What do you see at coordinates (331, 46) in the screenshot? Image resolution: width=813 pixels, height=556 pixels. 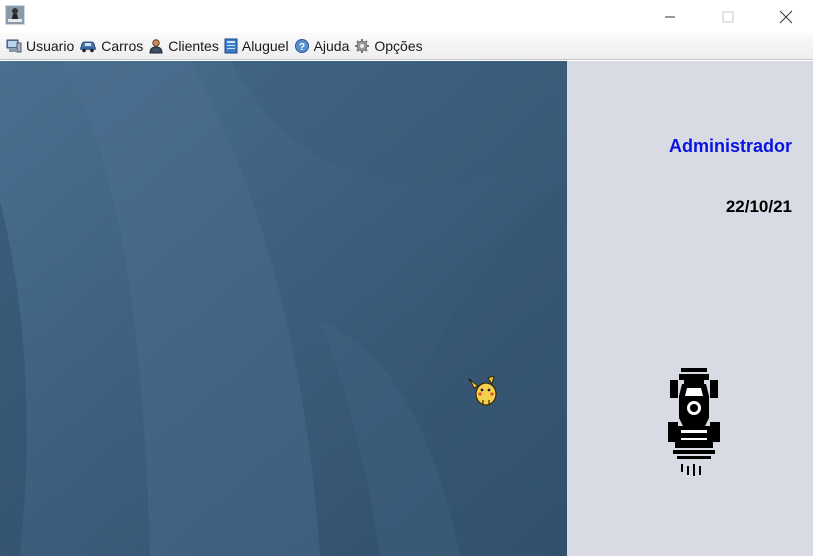 I see `menu-ajuda-label: Ajuda` at bounding box center [331, 46].